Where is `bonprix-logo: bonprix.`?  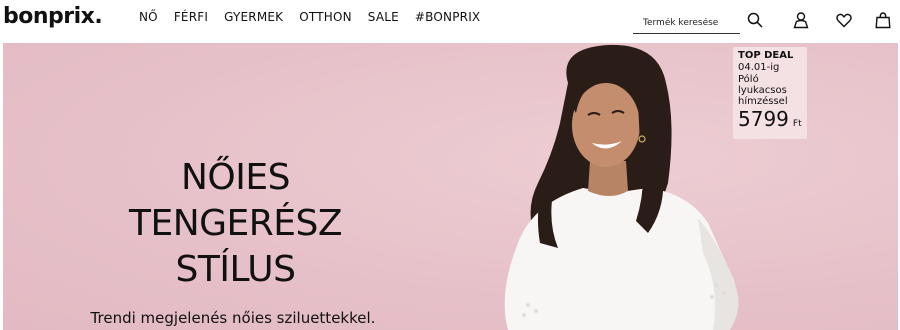 bonprix-logo: bonprix. is located at coordinates (53, 16).